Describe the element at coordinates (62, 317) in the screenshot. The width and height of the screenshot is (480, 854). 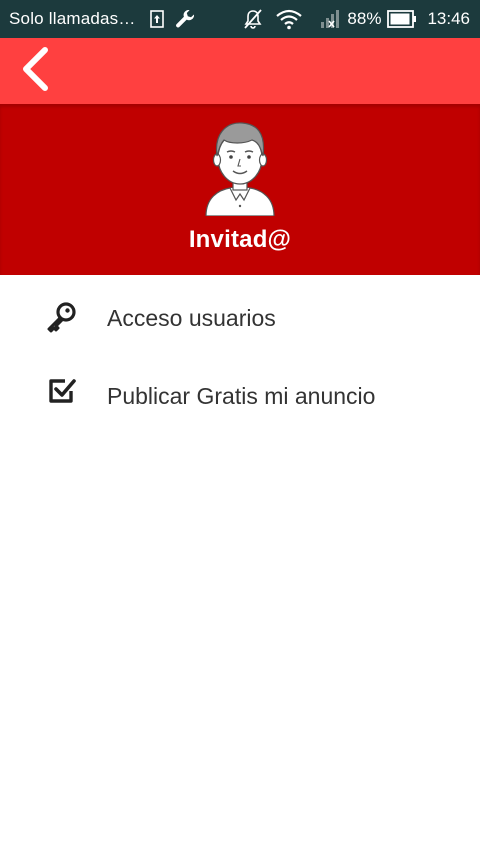
I see `key-icon` at that location.